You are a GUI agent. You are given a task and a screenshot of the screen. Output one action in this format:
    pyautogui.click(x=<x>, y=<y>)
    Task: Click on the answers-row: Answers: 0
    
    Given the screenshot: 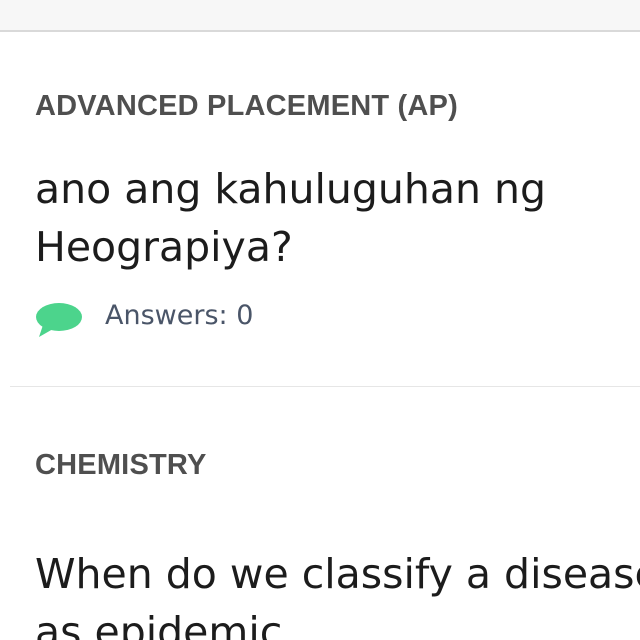 What is the action you would take?
    pyautogui.click(x=235, y=316)
    